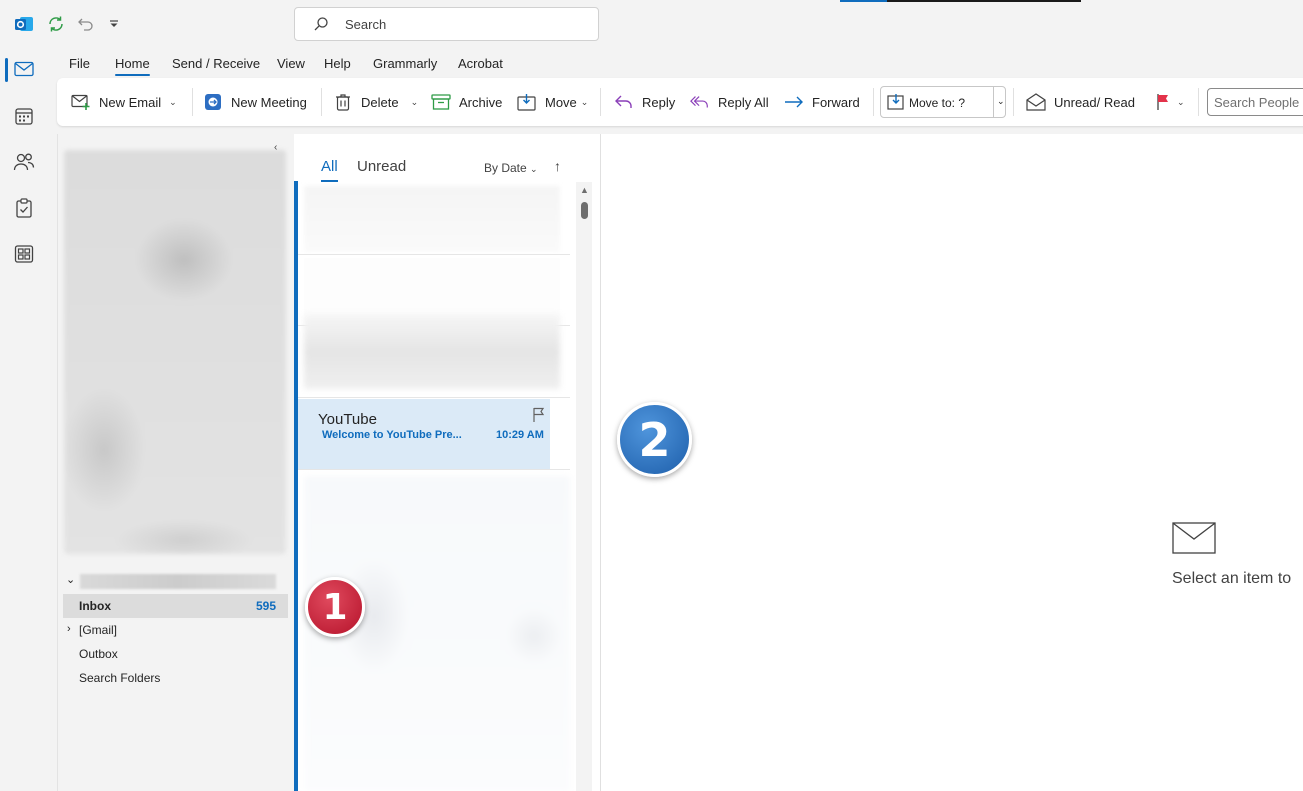  Describe the element at coordinates (505, 168) in the screenshot. I see `sort-label: By Date` at that location.